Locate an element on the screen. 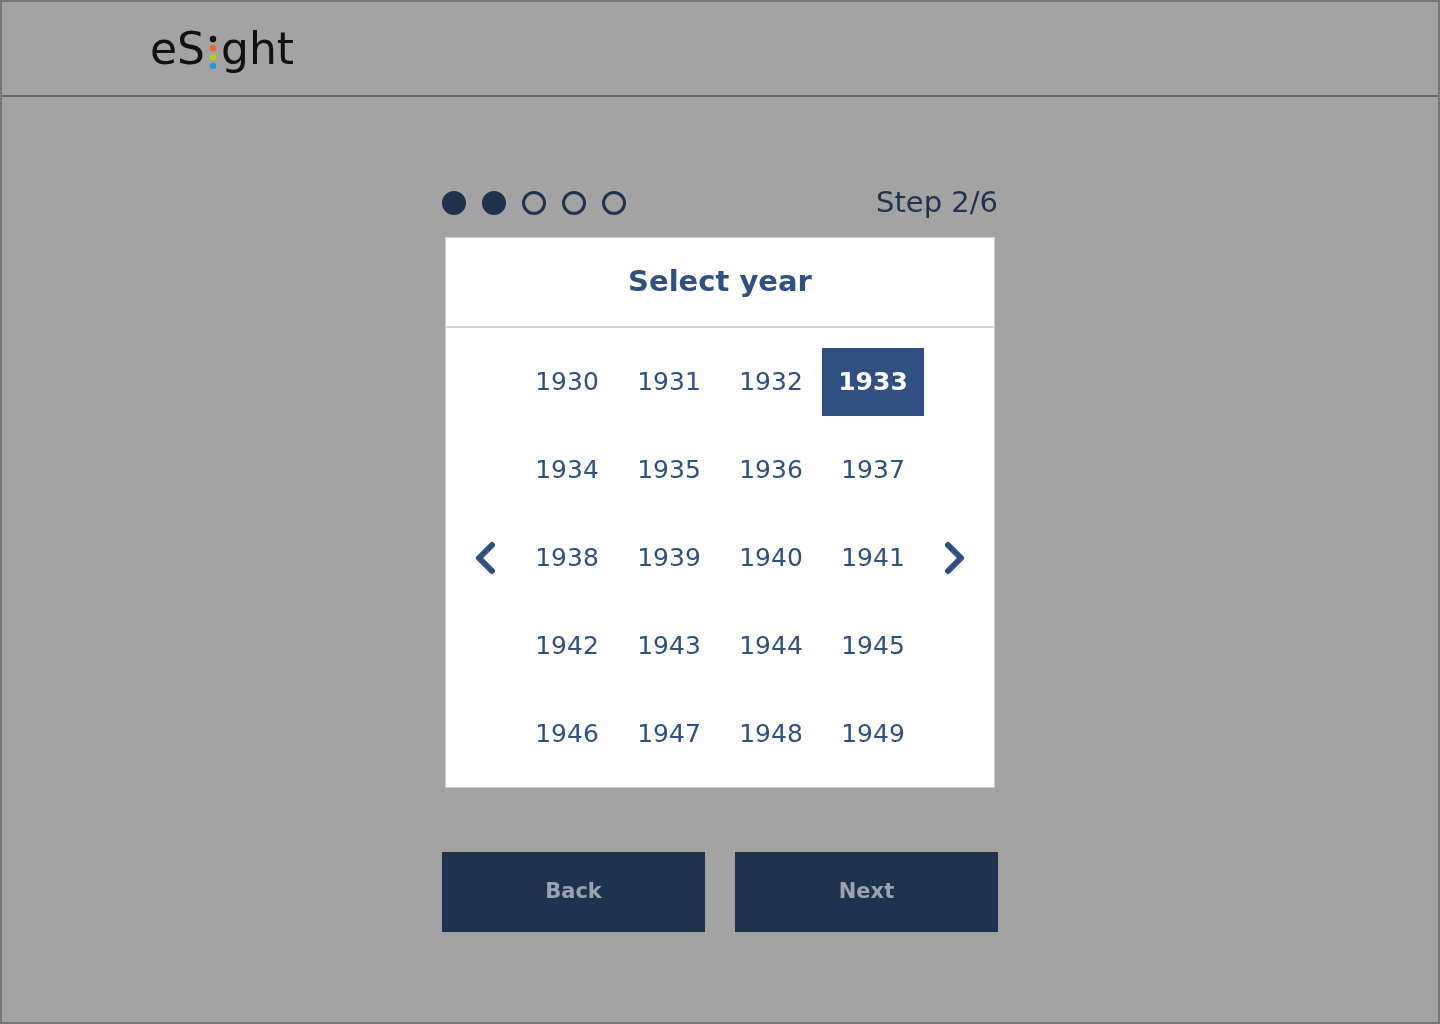 The height and width of the screenshot is (1024, 1440). back-button: Back is located at coordinates (573, 891).